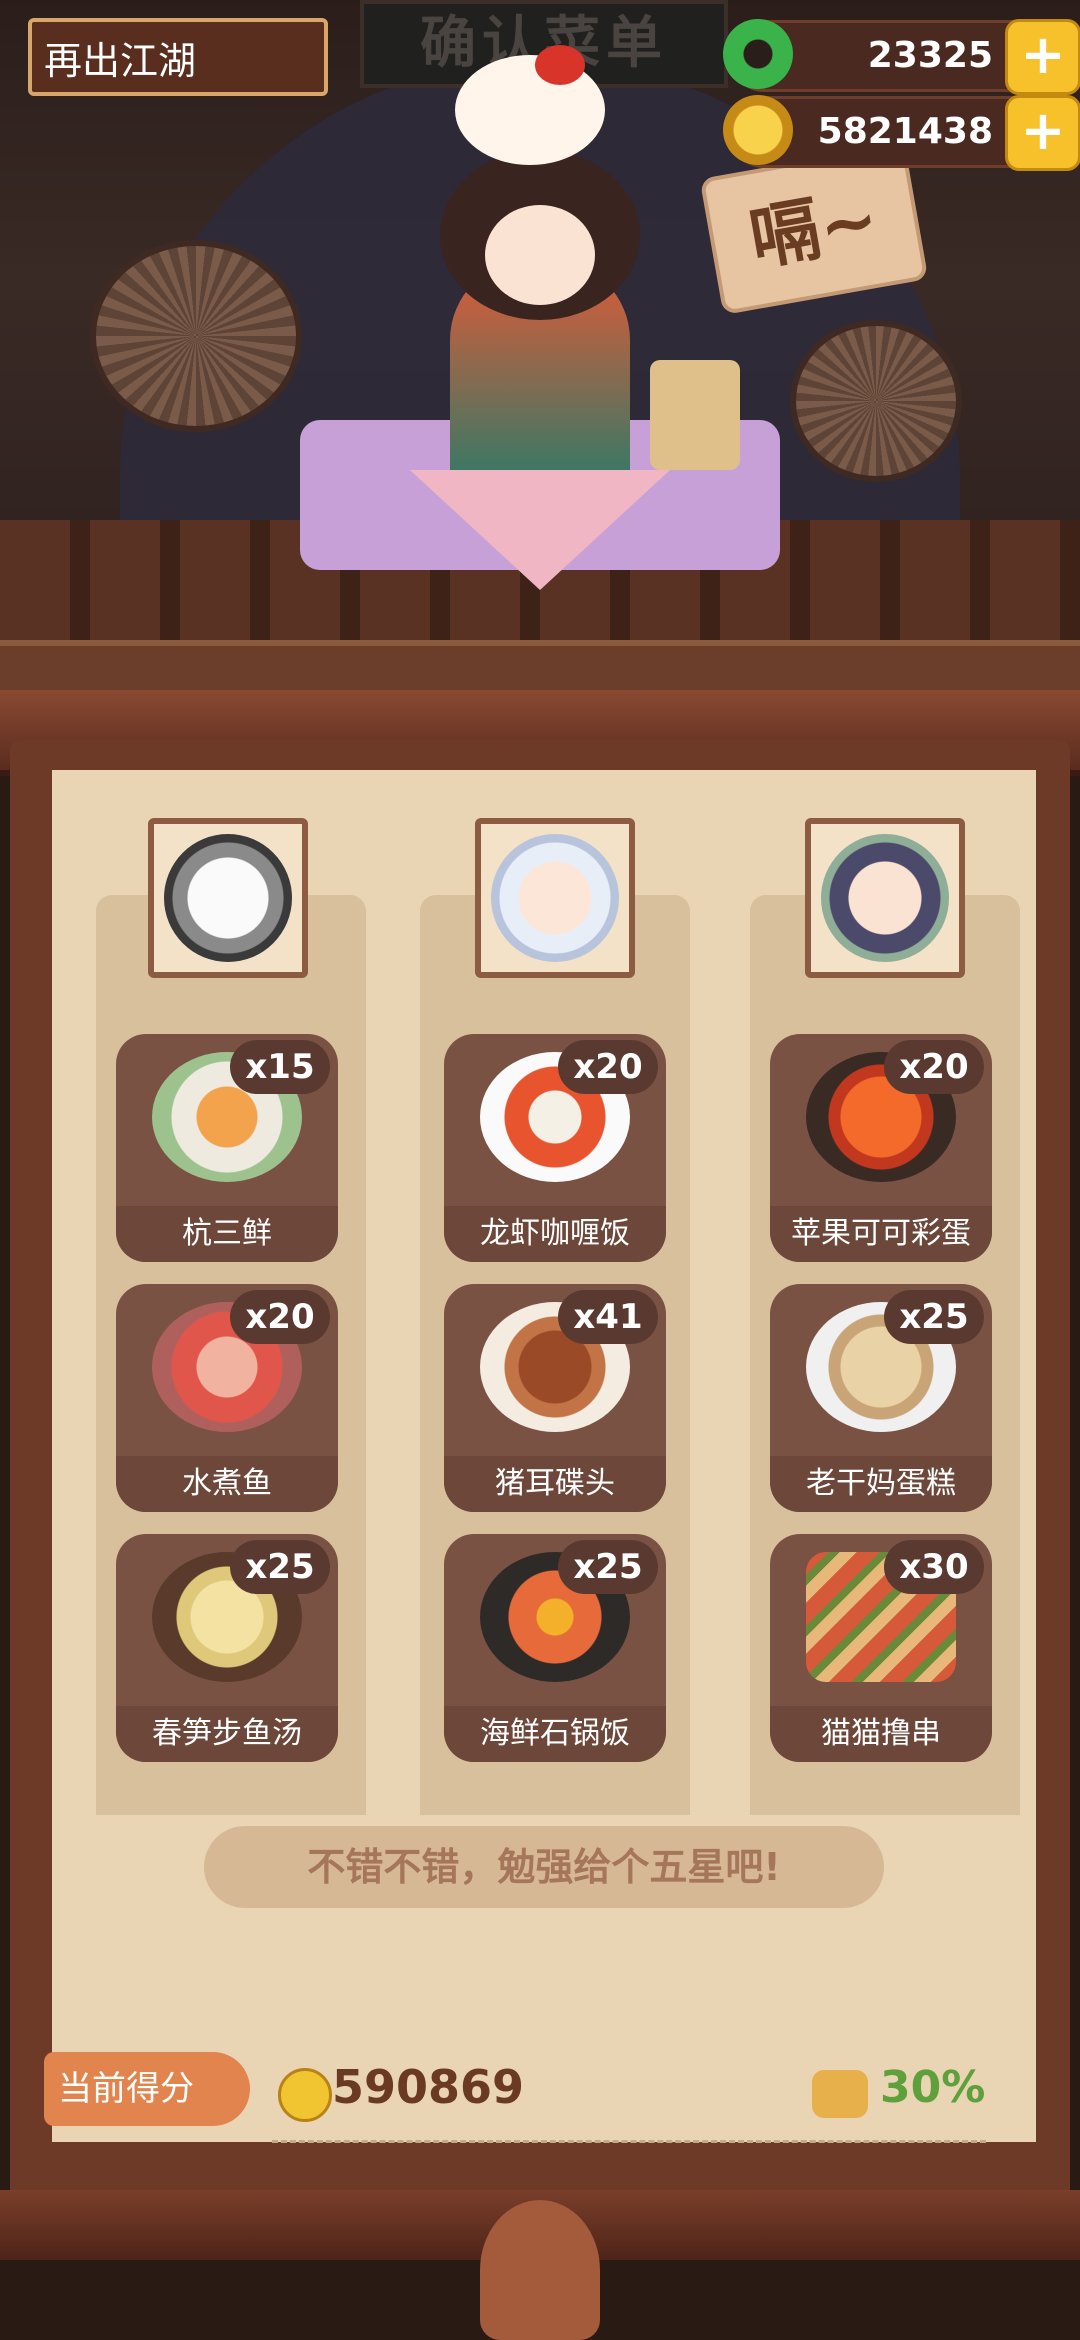 The height and width of the screenshot is (2340, 1080). Describe the element at coordinates (608, 1317) in the screenshot. I see `dish-count: x41` at that location.